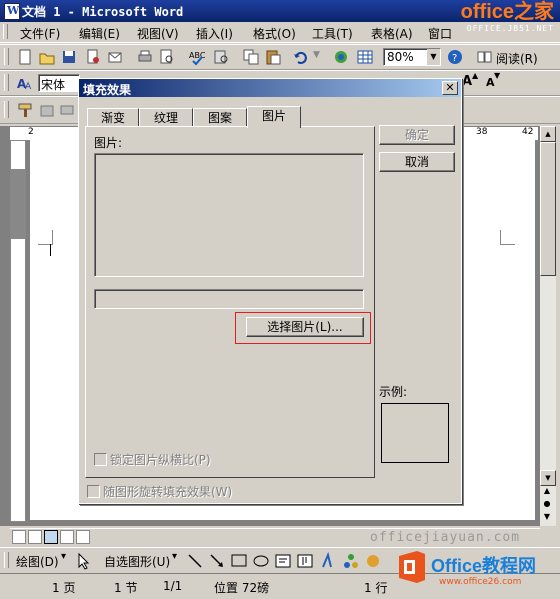  I want to click on tab-pattern: 图案, so click(220, 117).